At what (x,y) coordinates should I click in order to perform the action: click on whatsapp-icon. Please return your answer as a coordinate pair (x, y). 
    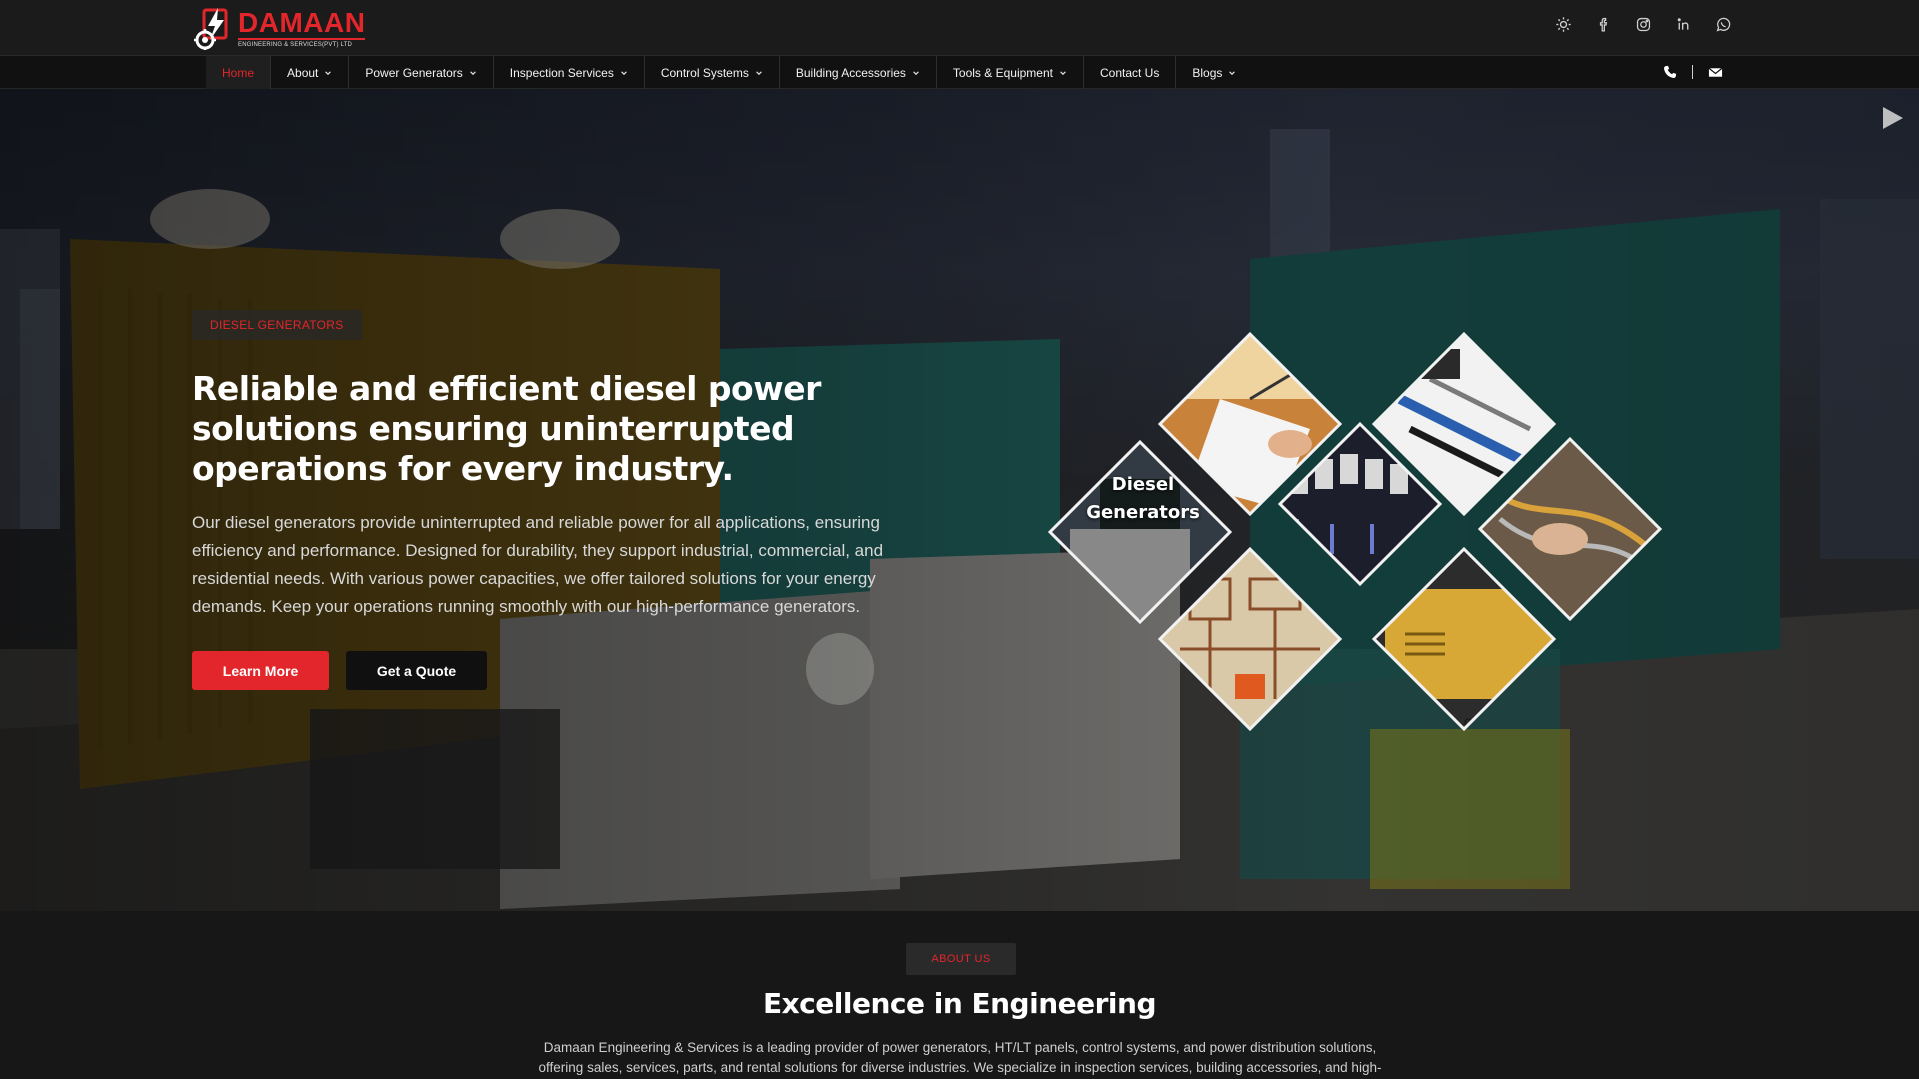
    Looking at the image, I should click on (1723, 24).